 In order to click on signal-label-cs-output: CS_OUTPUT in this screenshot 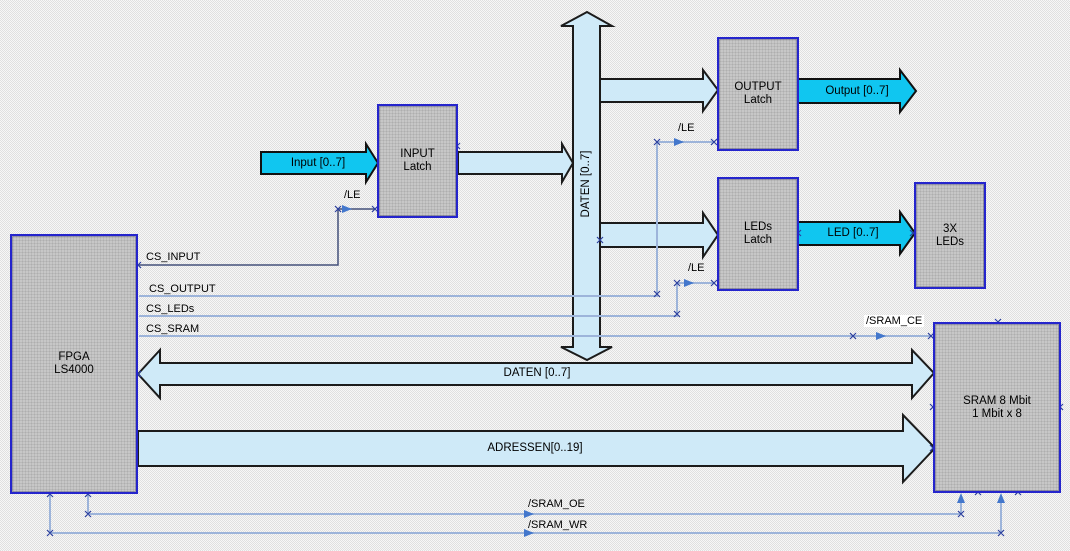, I will do `click(182, 289)`.